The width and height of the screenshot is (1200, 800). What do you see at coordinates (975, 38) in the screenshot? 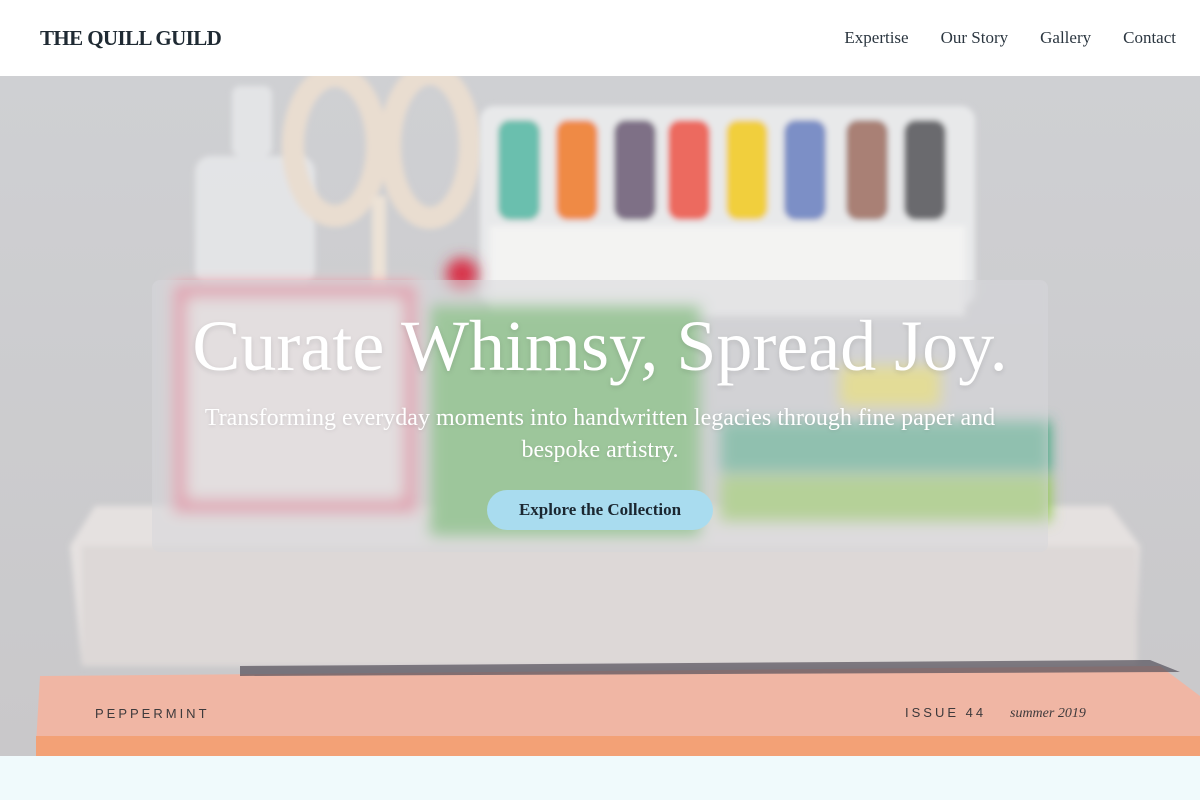
I see `nav-link-our-story: Our Story` at bounding box center [975, 38].